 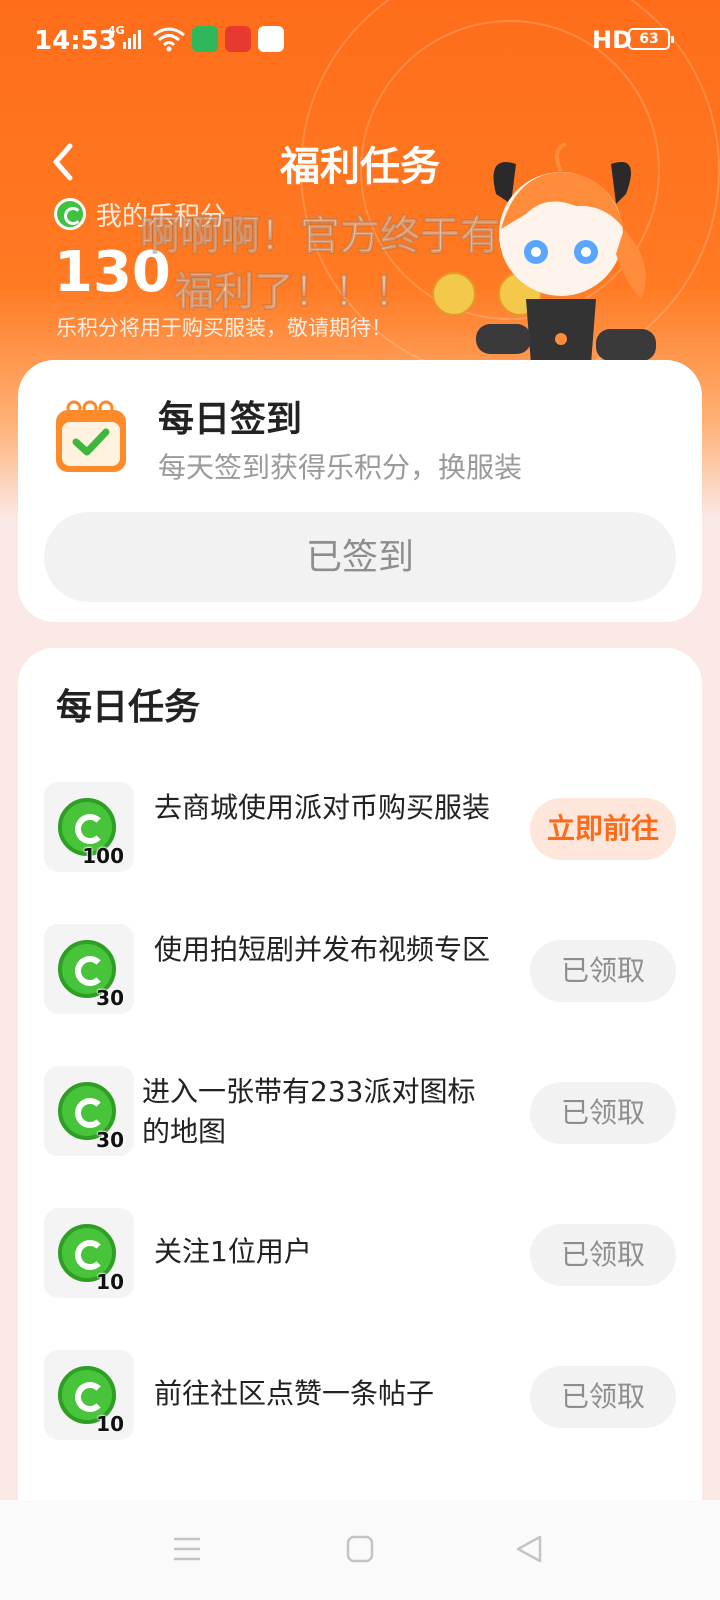 What do you see at coordinates (309, 1111) in the screenshot?
I see `task-label: 进入一张带有233派对图标的地图` at bounding box center [309, 1111].